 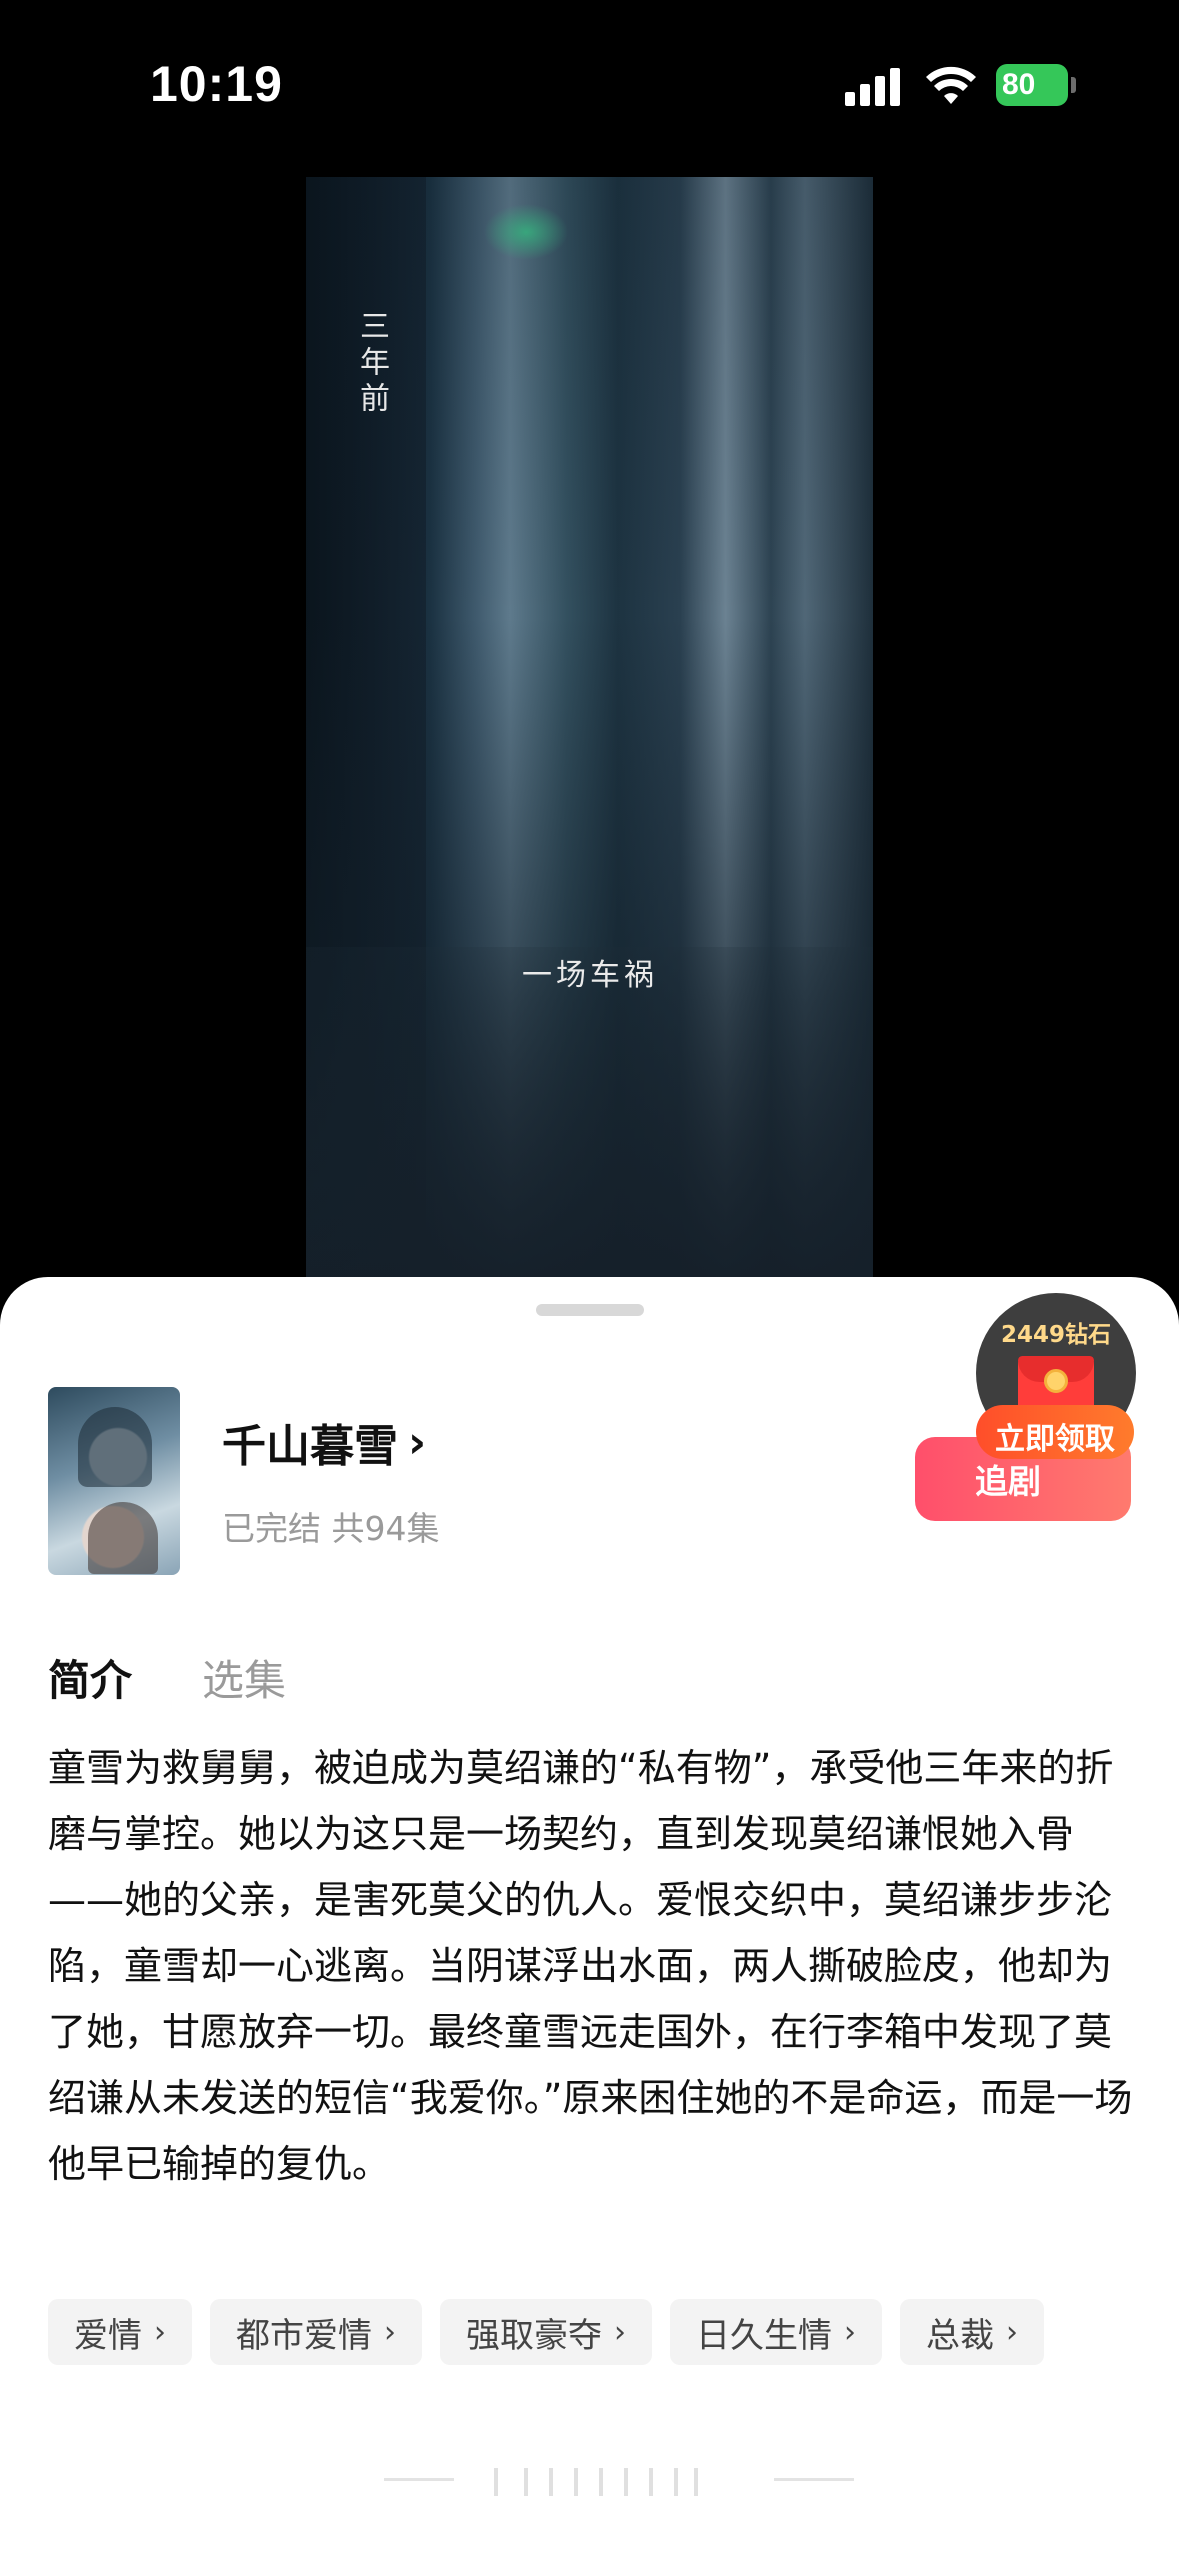 What do you see at coordinates (534, 2335) in the screenshot?
I see `tag-label: 强取豪夺` at bounding box center [534, 2335].